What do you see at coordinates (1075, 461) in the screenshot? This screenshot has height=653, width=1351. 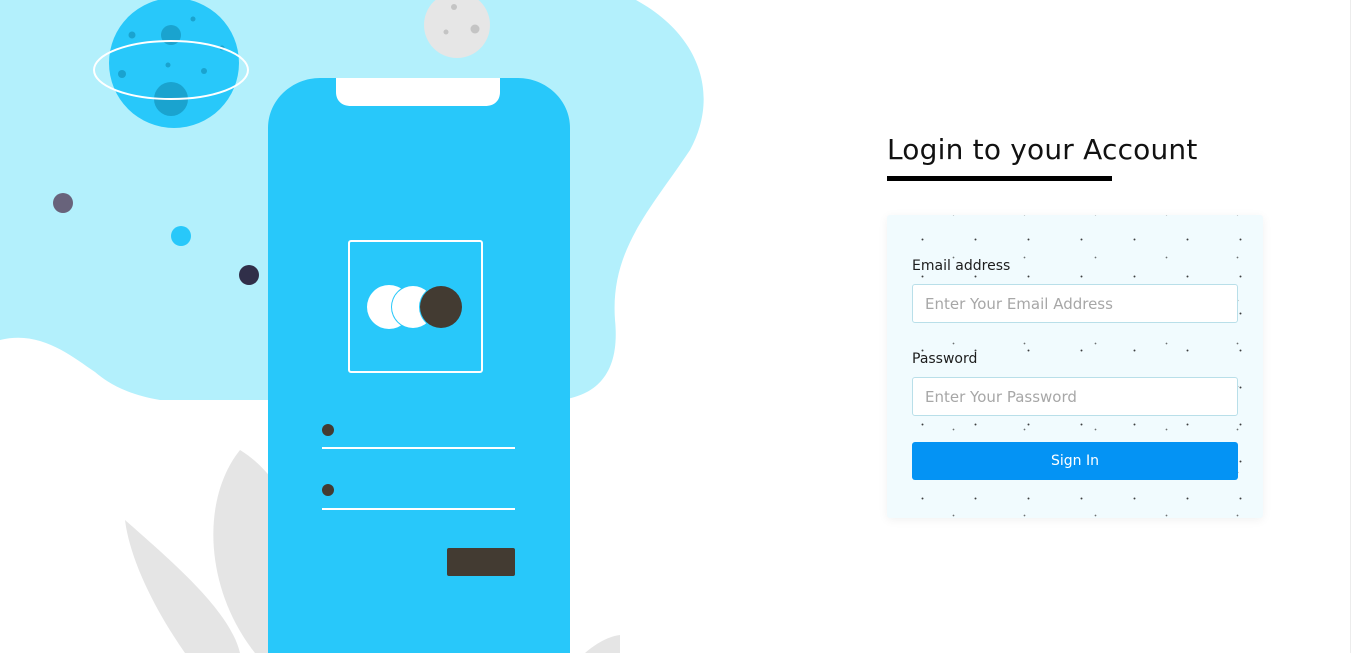 I see `sign-in-button: Sign In` at bounding box center [1075, 461].